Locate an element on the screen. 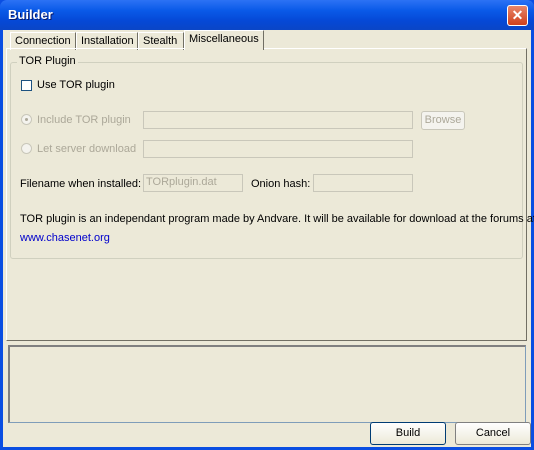 The height and width of the screenshot is (450, 534). forum-link: www.chasenet.org is located at coordinates (65, 238).